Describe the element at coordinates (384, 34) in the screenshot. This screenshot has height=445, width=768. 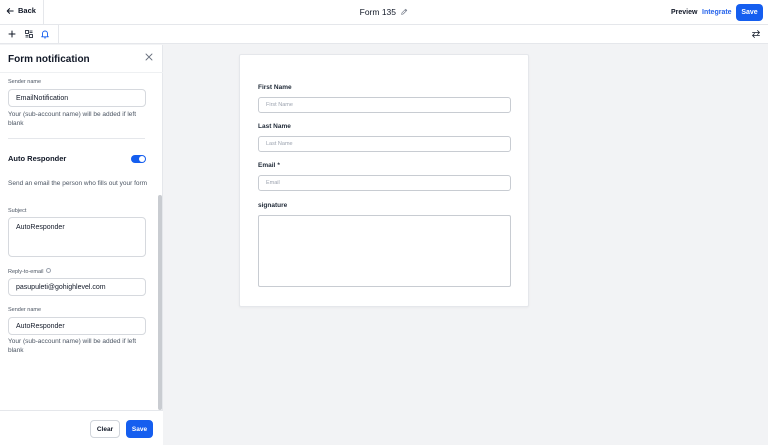
I see `toolbar` at that location.